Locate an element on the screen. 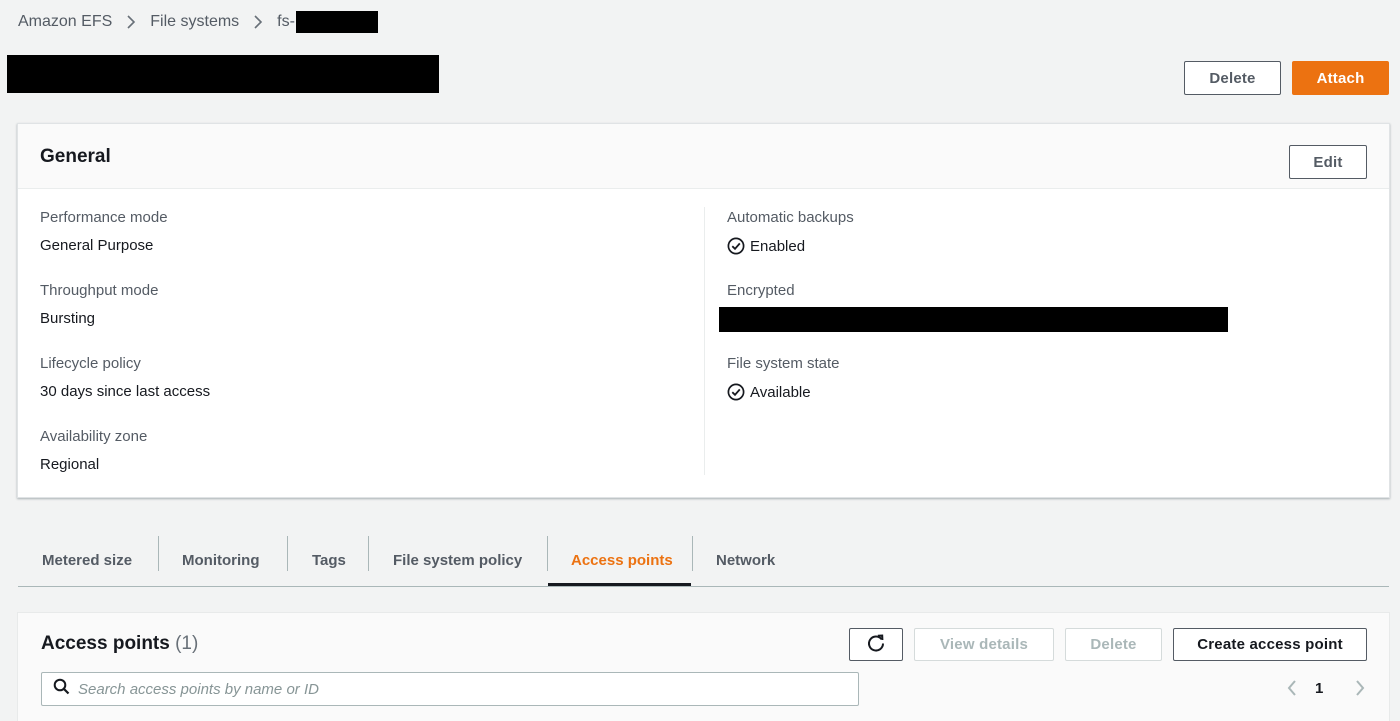 This screenshot has height=721, width=1400. breadcrumb-item-amazon-efs: Amazon EFS is located at coordinates (65, 22).